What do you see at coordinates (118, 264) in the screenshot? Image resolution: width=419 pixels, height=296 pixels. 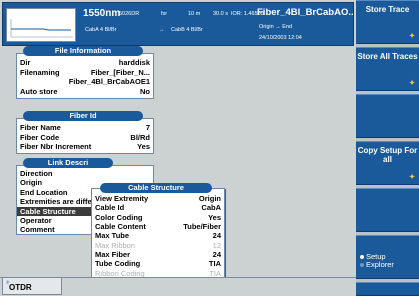 I see `tube-coding-label: Tube Coding` at bounding box center [118, 264].